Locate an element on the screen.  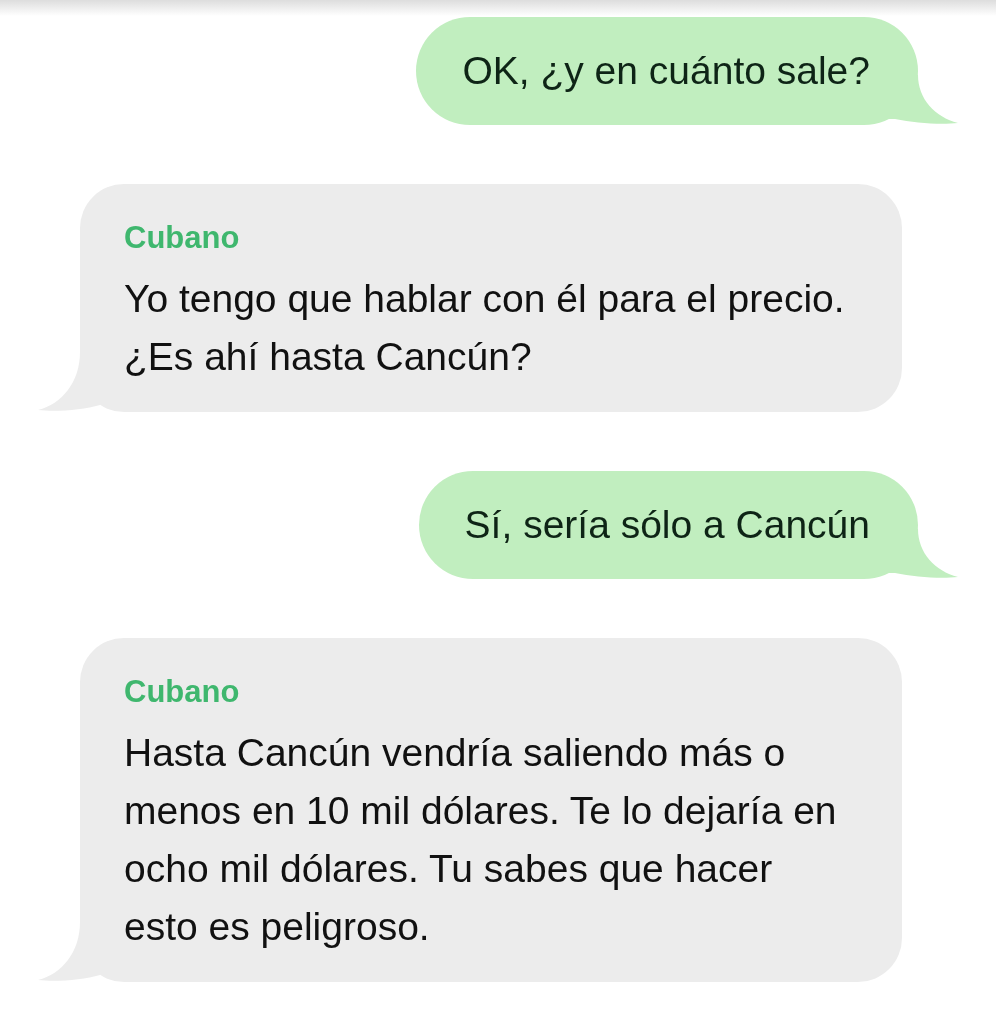
message-text: Sí, sería sólo a Cancún is located at coordinates (667, 525).